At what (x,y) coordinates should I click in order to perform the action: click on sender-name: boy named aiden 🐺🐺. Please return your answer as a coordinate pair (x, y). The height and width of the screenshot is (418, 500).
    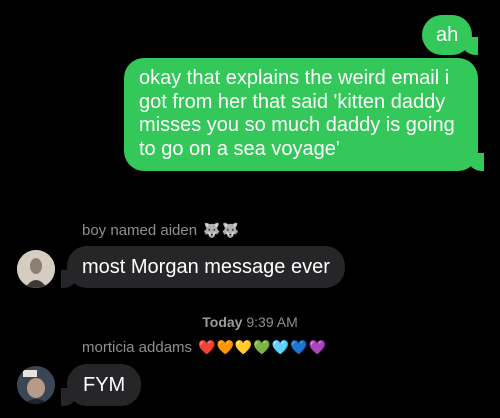
    Looking at the image, I should click on (161, 230).